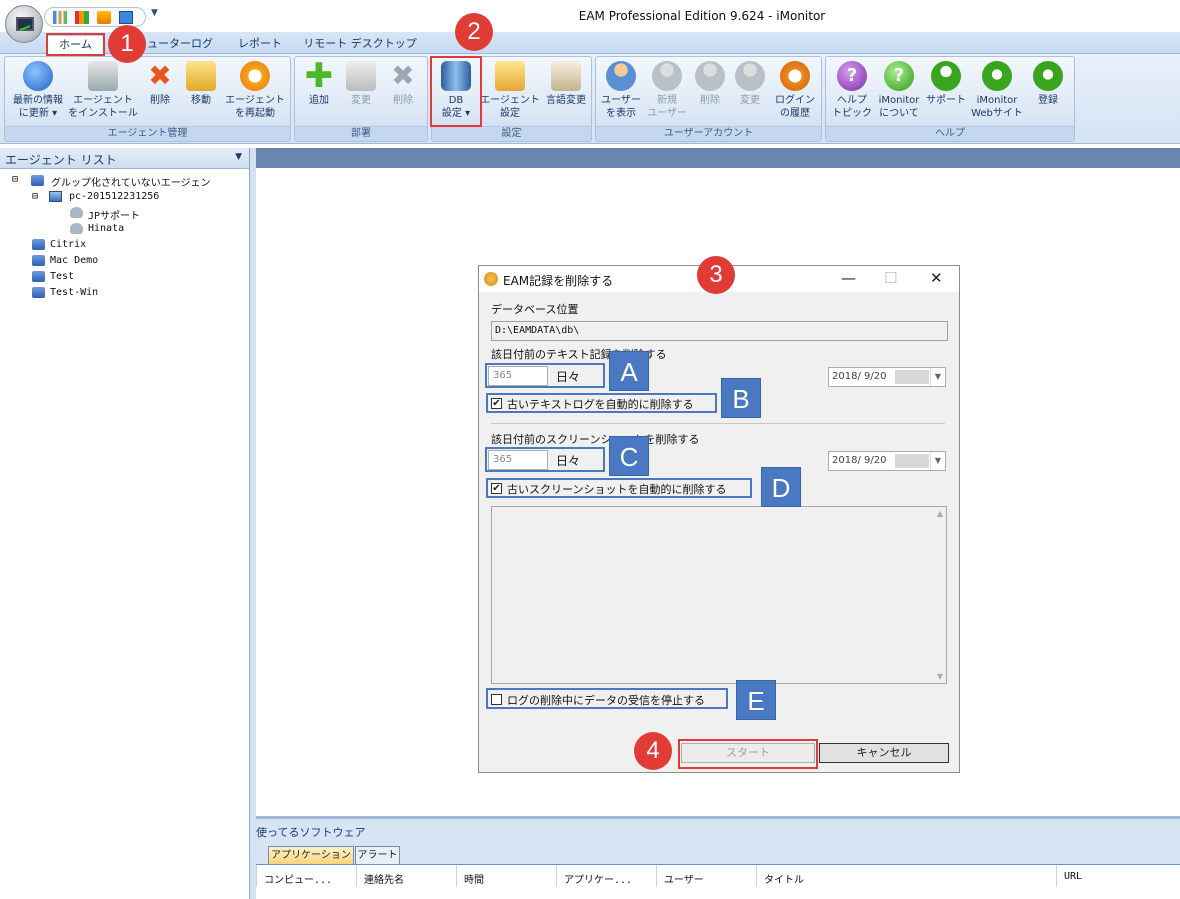  I want to click on col-header: URL, so click(1073, 876).